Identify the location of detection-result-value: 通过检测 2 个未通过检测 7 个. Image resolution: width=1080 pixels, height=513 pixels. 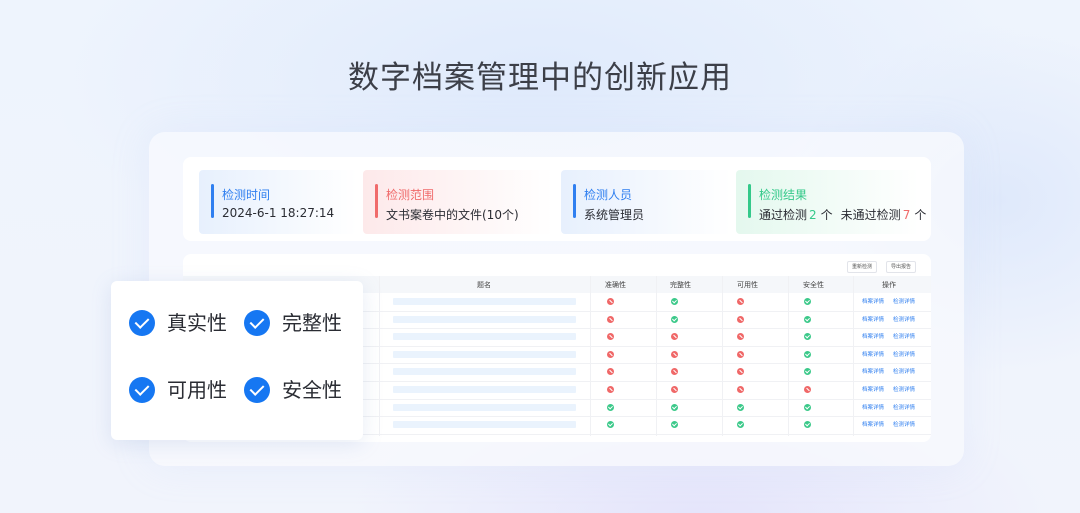
(842, 214).